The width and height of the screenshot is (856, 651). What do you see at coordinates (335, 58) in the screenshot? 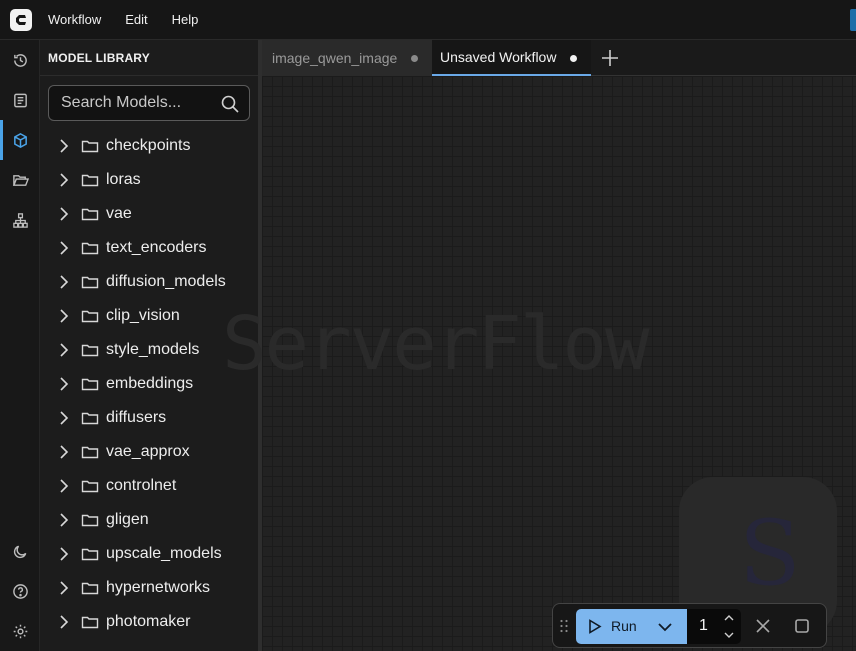
I see `tab-label: image_qwen_image` at bounding box center [335, 58].